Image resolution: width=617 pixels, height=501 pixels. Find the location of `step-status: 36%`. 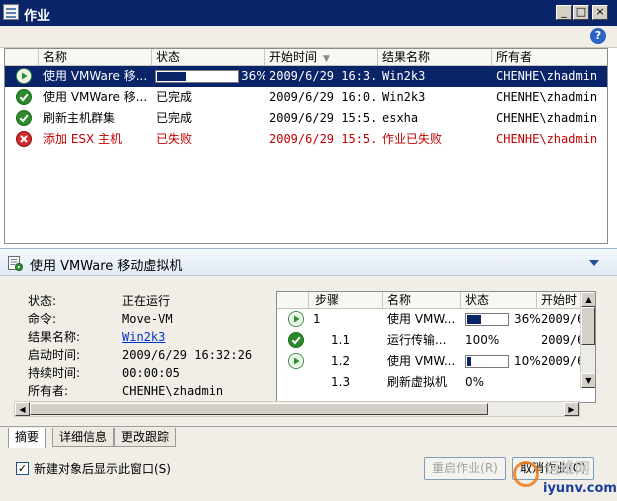

step-status: 36% is located at coordinates (527, 319).